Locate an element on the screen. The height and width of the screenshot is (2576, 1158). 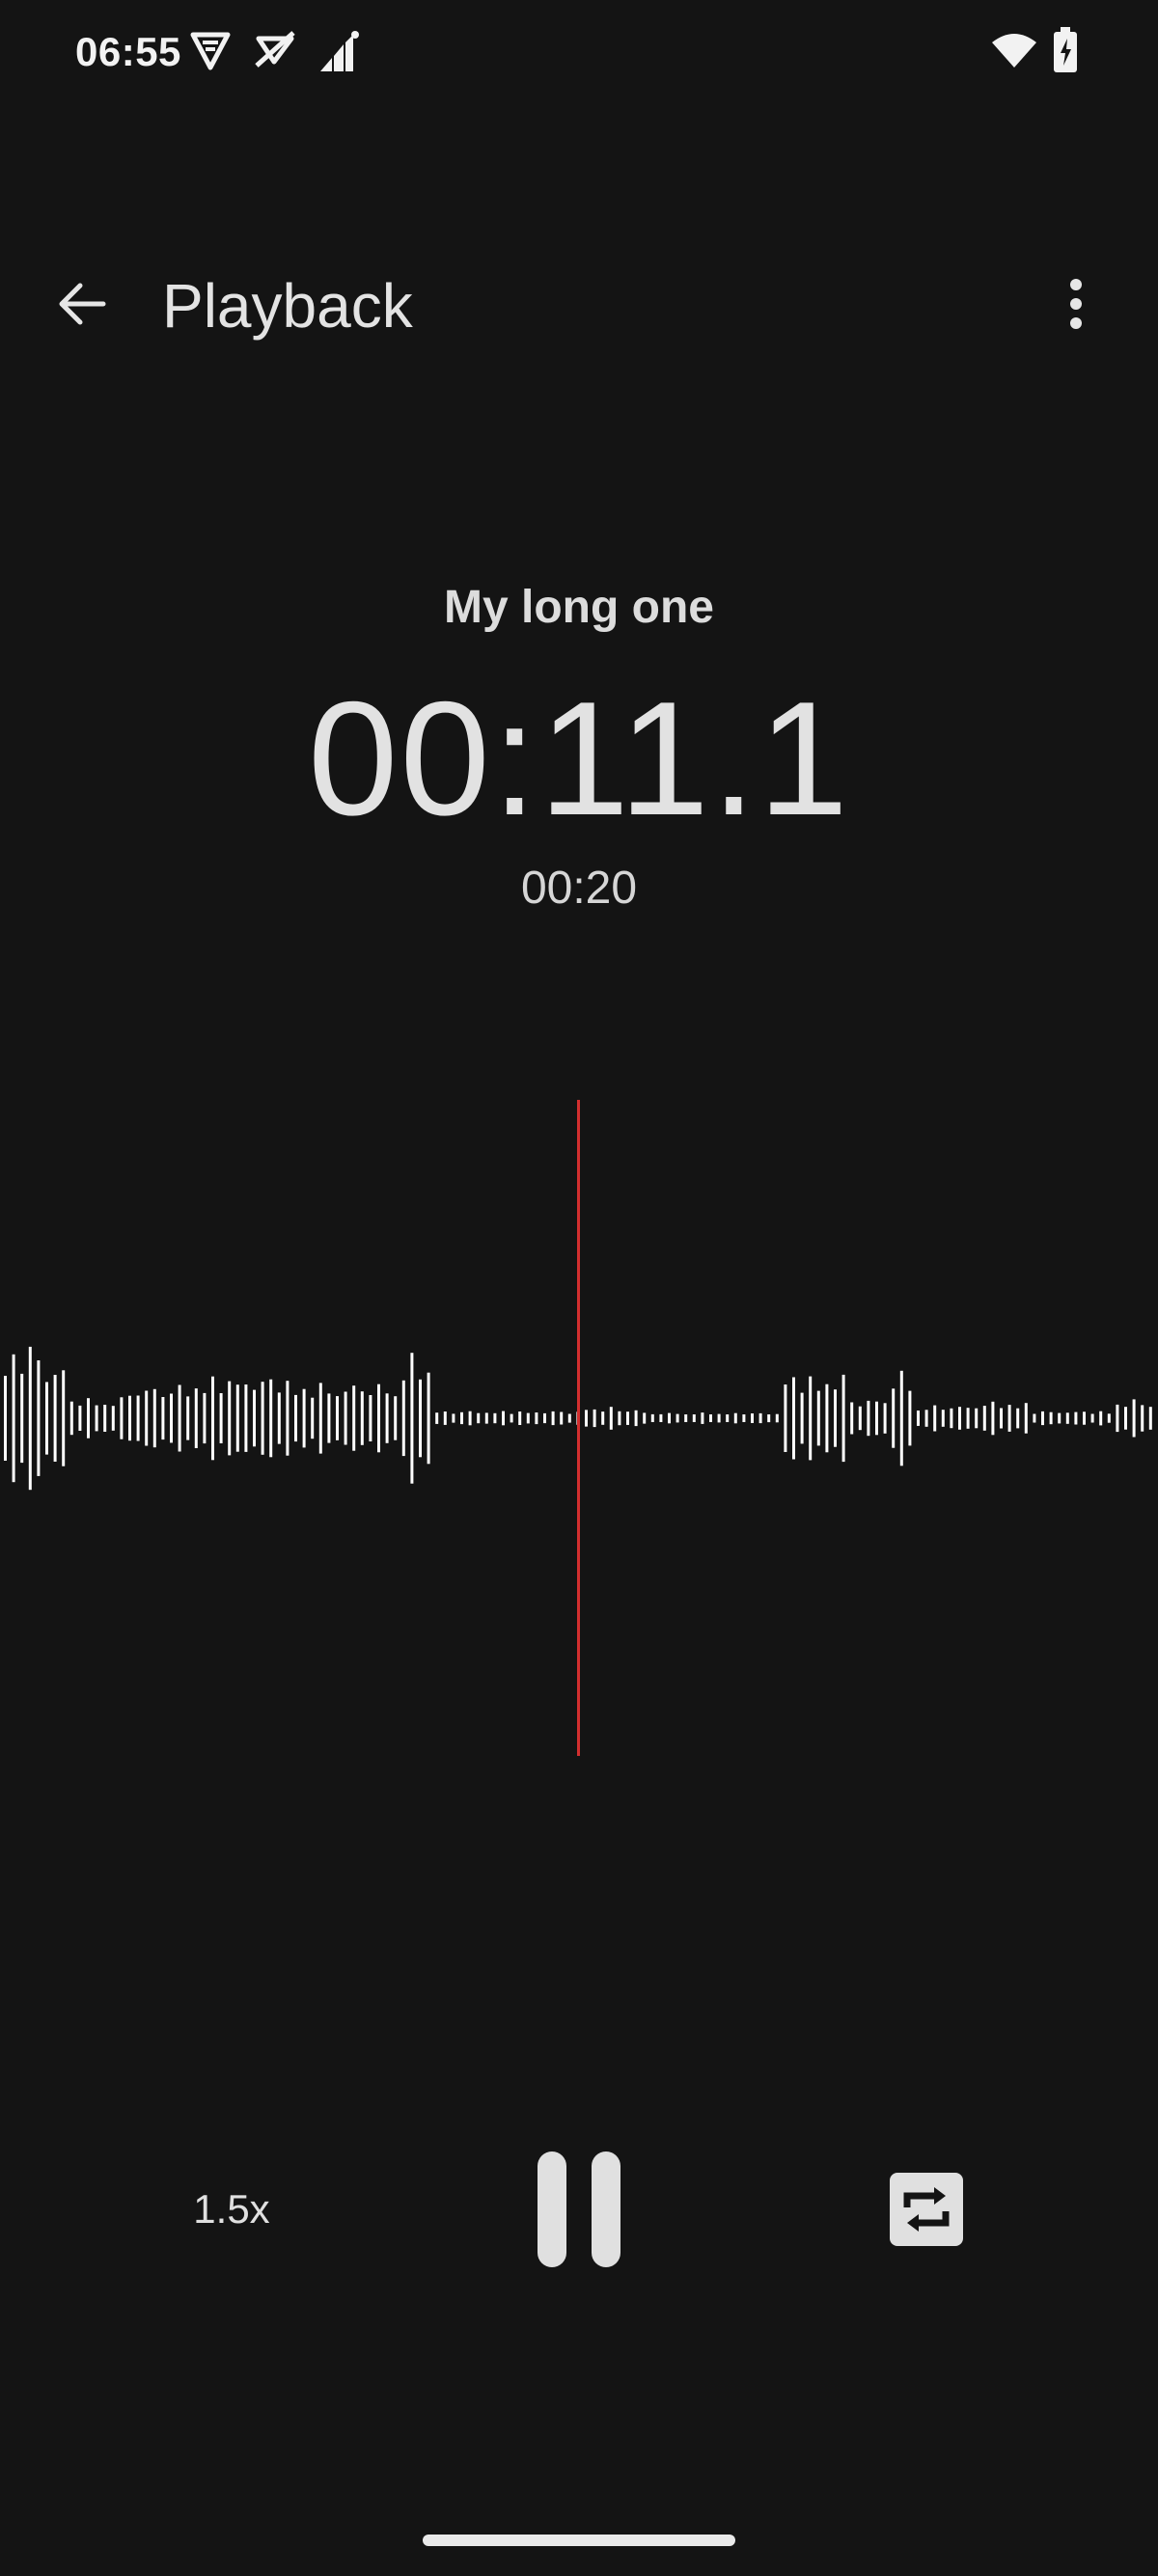
no-signal-app-icon is located at coordinates (275, 52).